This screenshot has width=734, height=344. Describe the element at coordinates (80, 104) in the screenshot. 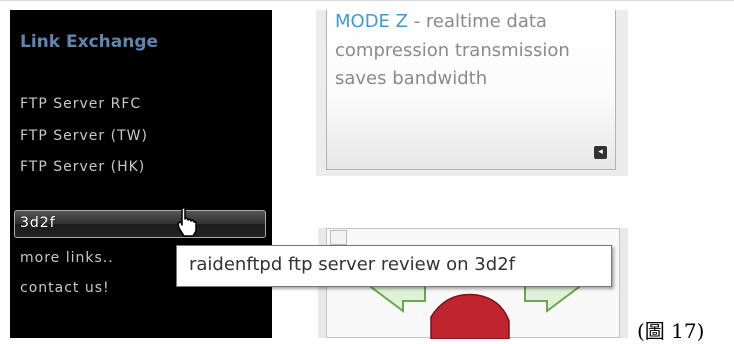

I see `sidebar-item-ftp-server-rfc: FTP Server RFC` at that location.